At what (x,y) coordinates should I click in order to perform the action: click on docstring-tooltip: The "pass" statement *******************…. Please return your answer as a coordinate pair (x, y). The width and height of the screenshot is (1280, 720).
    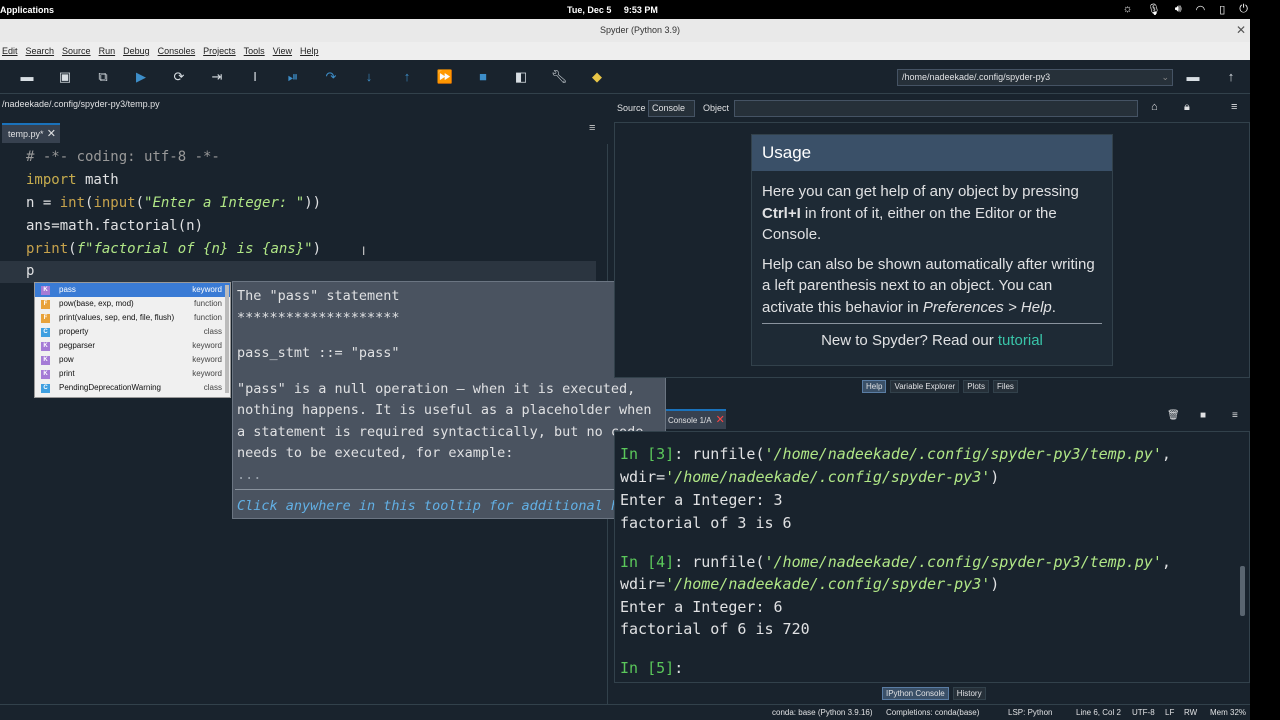
    Looking at the image, I should click on (449, 400).